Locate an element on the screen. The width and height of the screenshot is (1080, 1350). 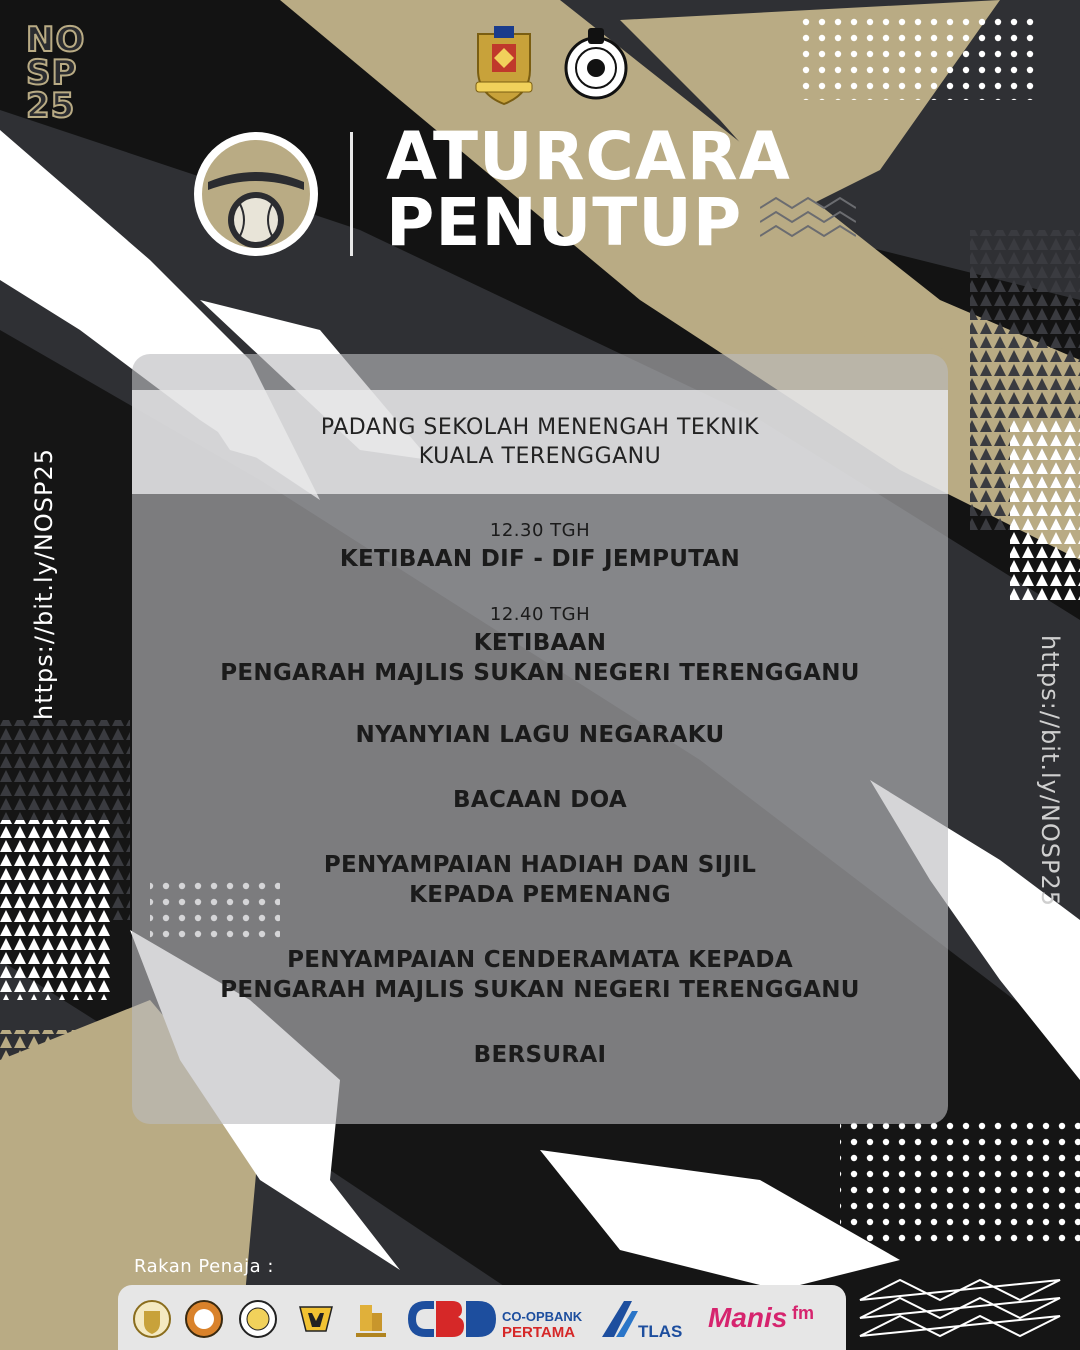
page-title: ATURCARA PENUTUP is located at coordinates (588, 190).